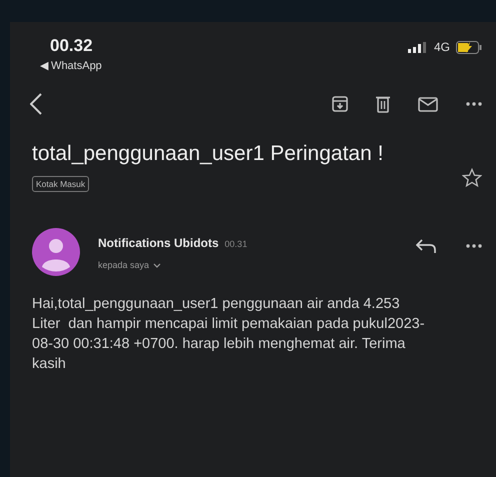 Image resolution: width=496 pixels, height=477 pixels. I want to click on trash-icon, so click(383, 104).